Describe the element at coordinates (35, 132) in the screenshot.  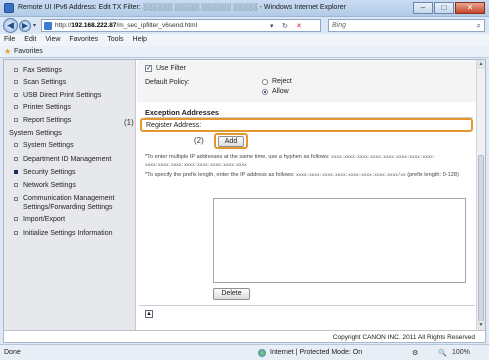
I see `sidebar-heading-system-settings: System Settings` at that location.